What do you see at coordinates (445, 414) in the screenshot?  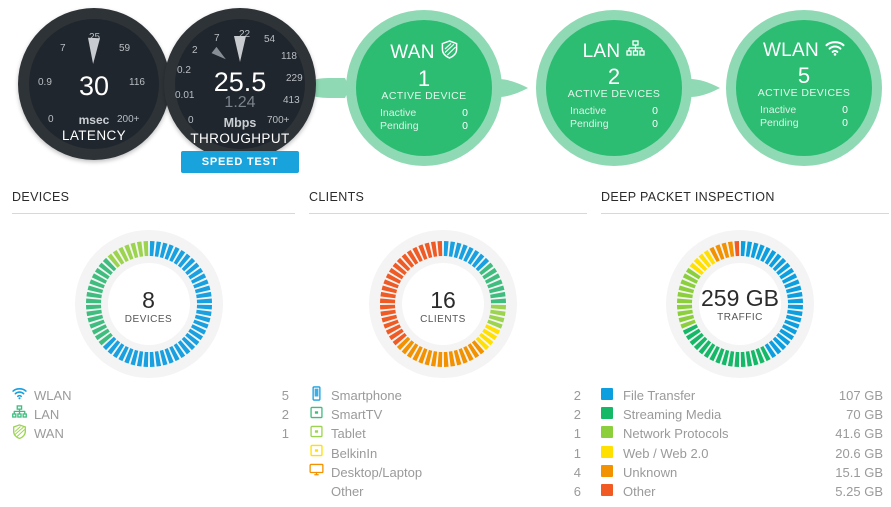 I see `legend-row: SmartTV 2` at bounding box center [445, 414].